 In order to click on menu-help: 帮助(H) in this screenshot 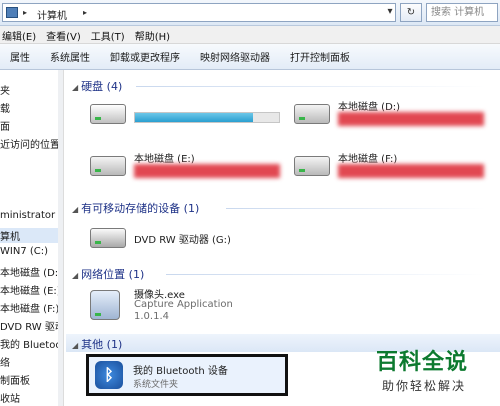, I will do `click(155, 34)`.